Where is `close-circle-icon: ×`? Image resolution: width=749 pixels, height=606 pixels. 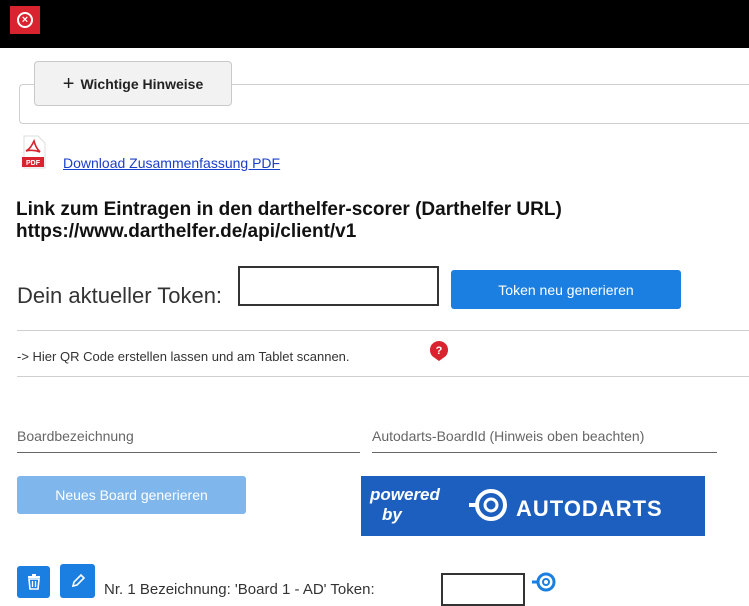
close-circle-icon: × is located at coordinates (25, 20).